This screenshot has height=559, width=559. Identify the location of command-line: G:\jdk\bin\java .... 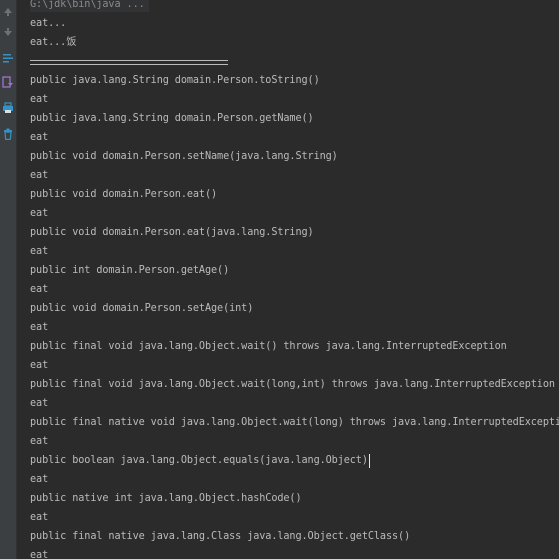
(89, 6).